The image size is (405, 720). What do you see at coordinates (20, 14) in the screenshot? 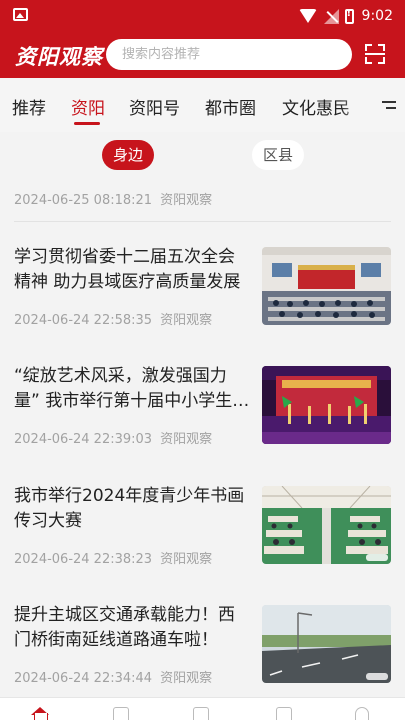
I see `image-notification-icon` at bounding box center [20, 14].